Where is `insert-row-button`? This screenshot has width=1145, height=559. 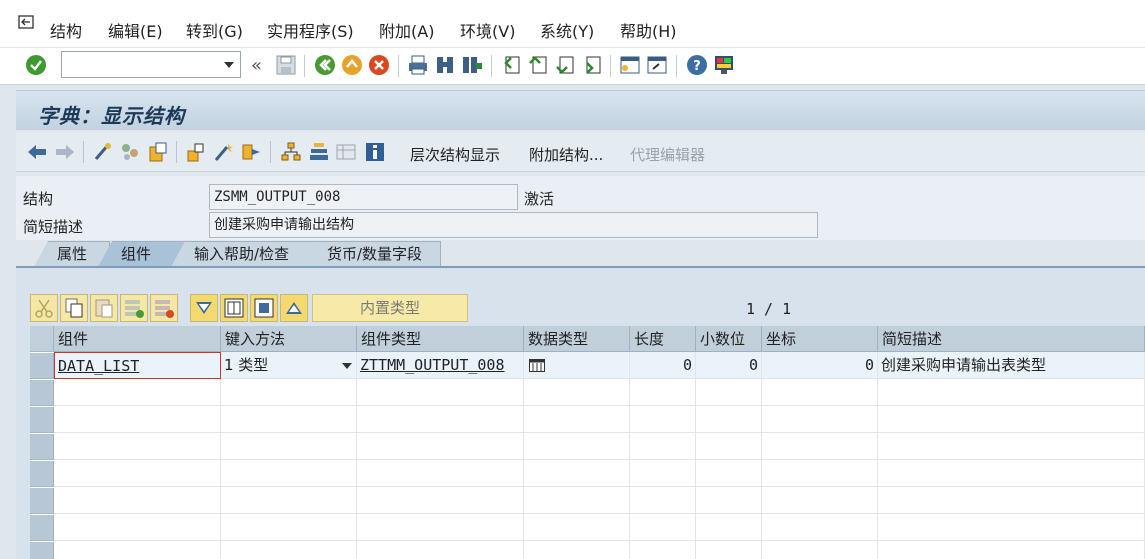
insert-row-button is located at coordinates (134, 308).